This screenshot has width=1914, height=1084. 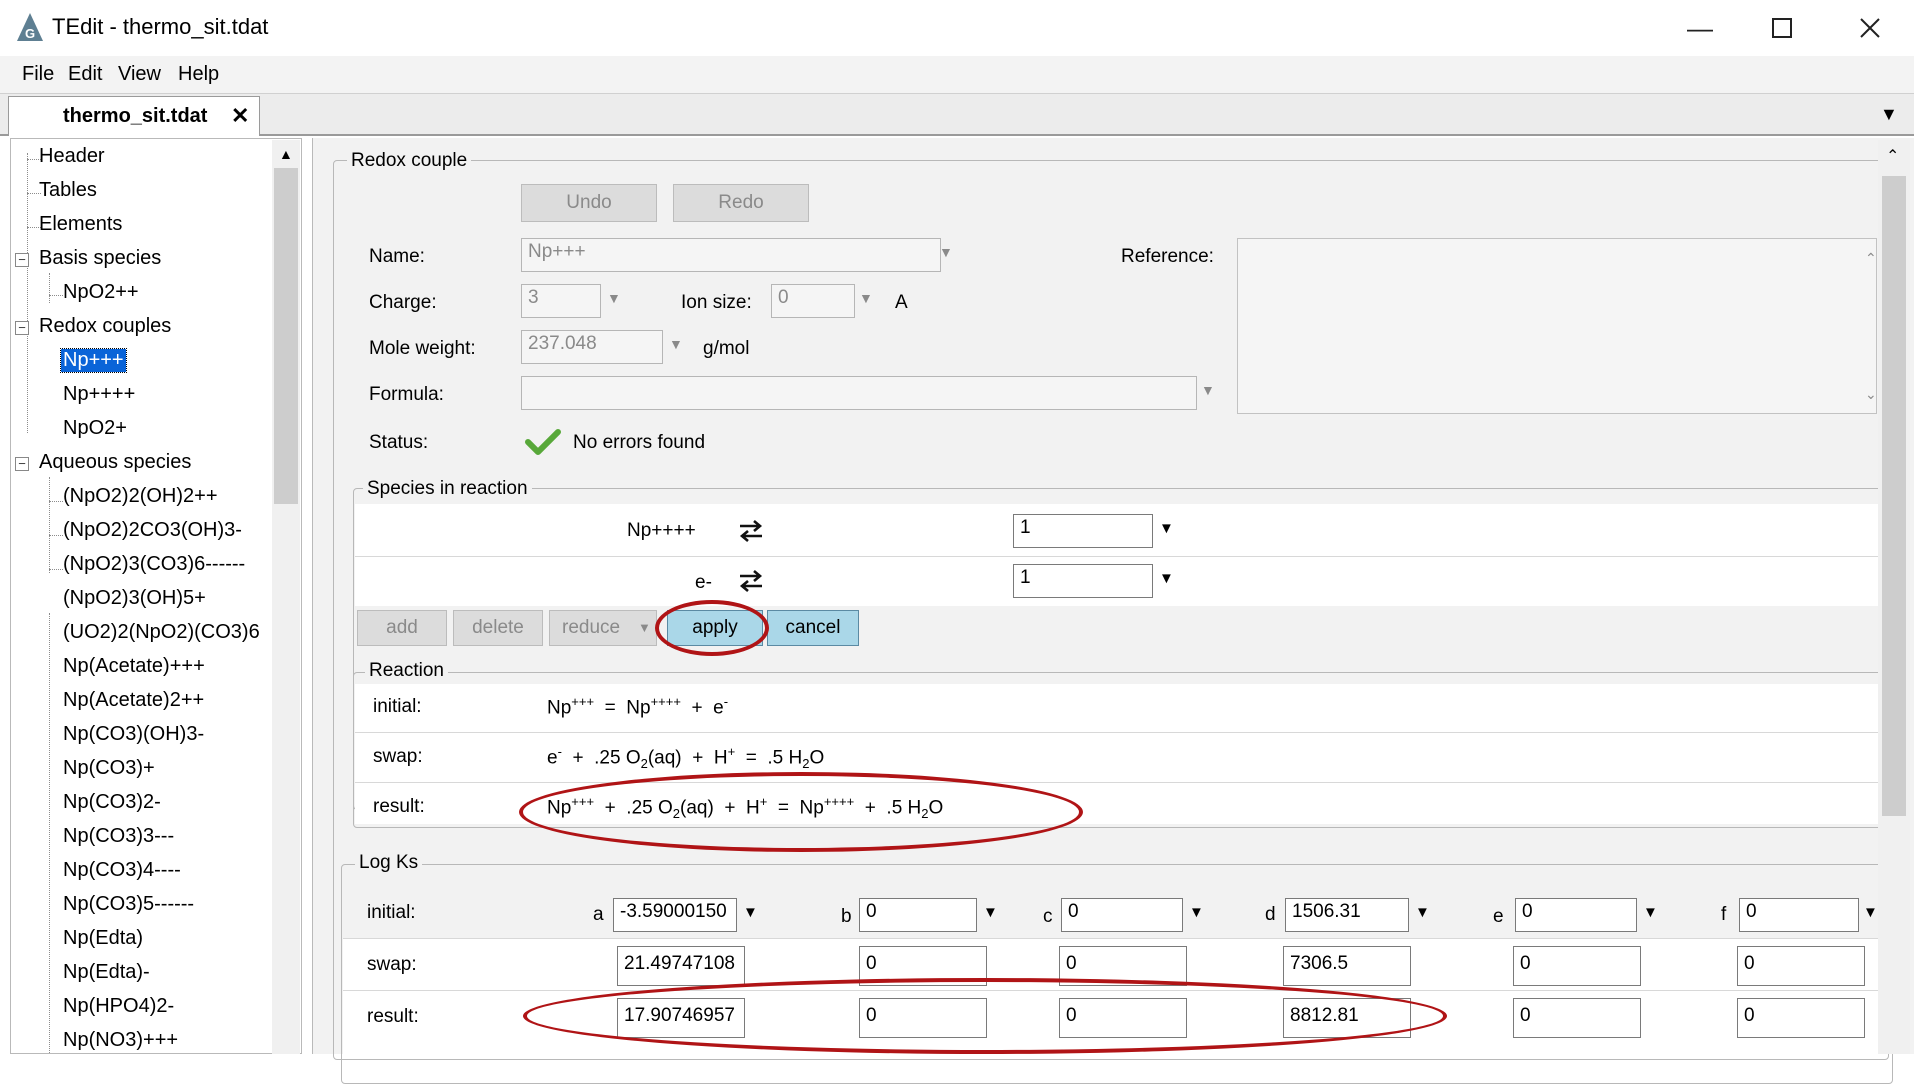 What do you see at coordinates (1889, 114) in the screenshot?
I see `tab-list-dropdown-icon: ▼` at bounding box center [1889, 114].